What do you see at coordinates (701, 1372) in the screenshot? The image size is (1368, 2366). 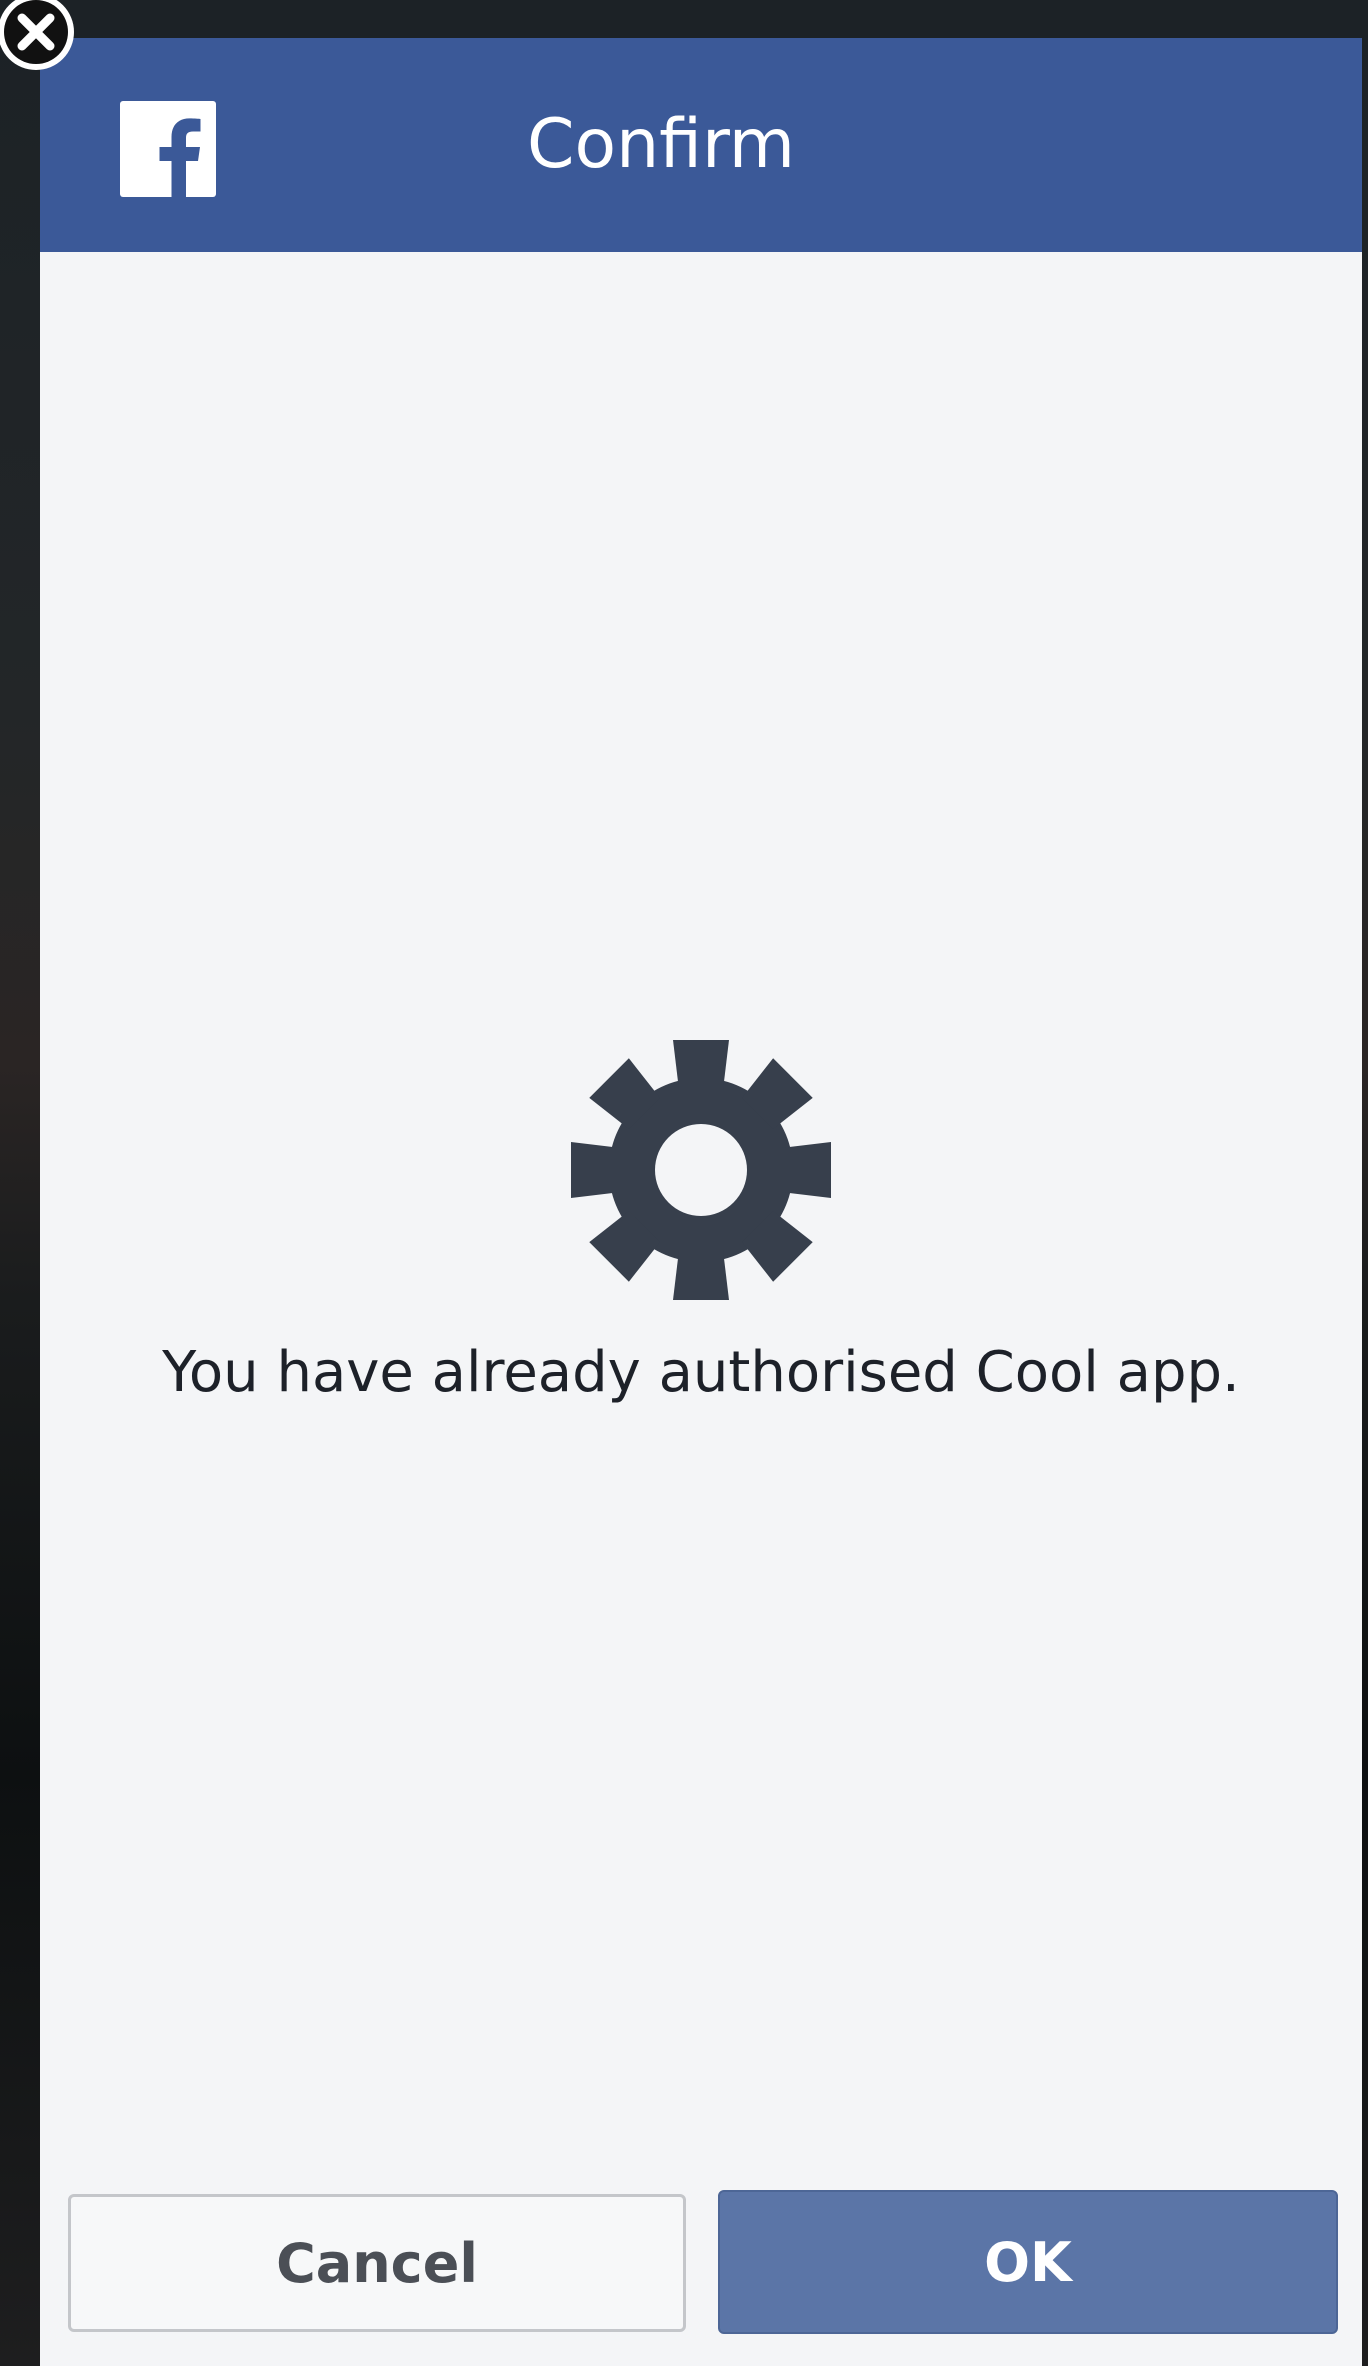 I see `authorised-message: You have already authorised Cool app.` at bounding box center [701, 1372].